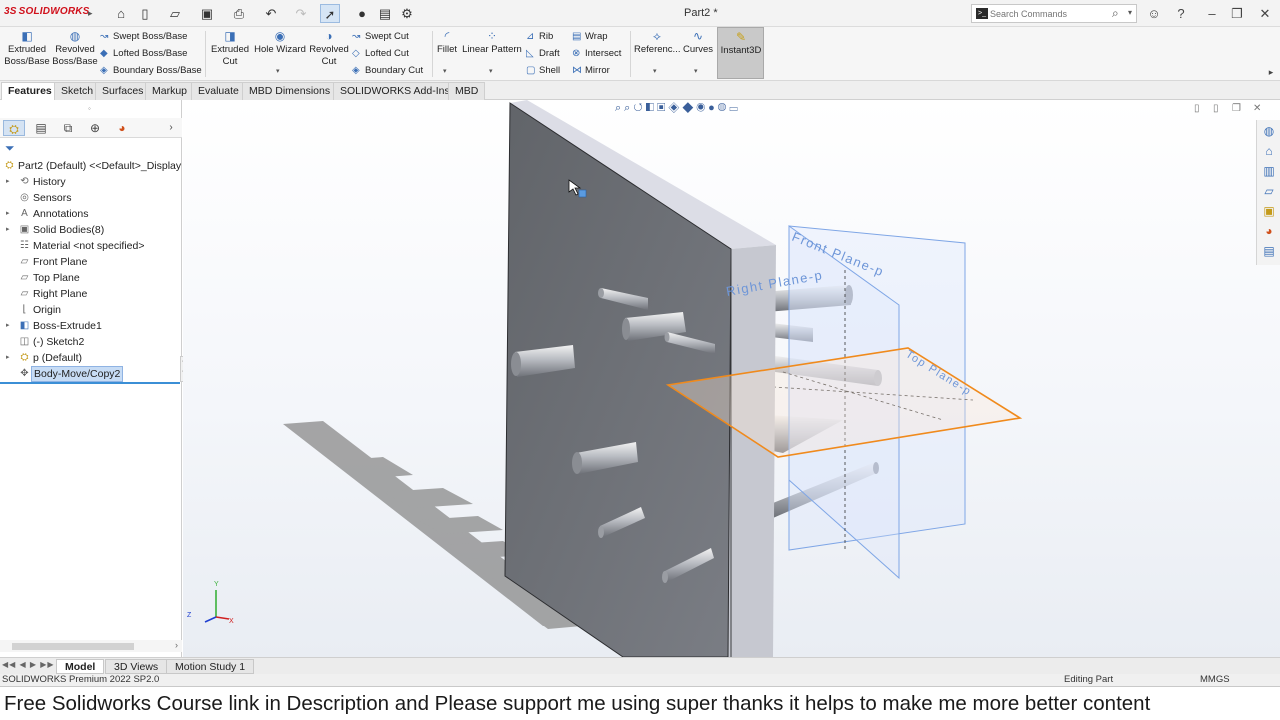 Image resolution: width=1280 pixels, height=720 pixels. What do you see at coordinates (590, 36) in the screenshot?
I see `wrap-button: ▤ Wrap` at bounding box center [590, 36].